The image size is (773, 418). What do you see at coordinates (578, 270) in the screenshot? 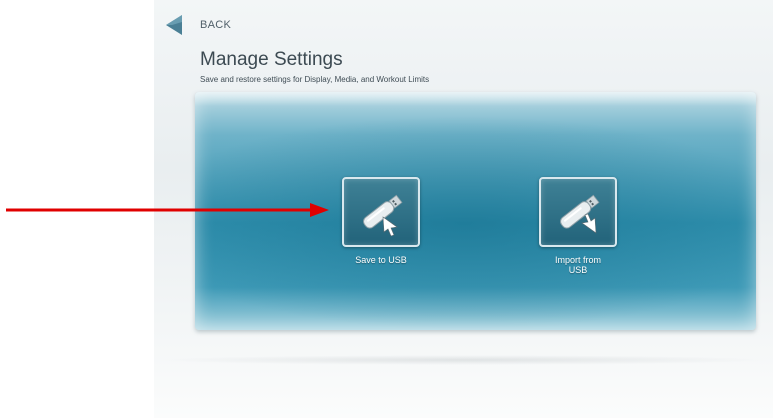
I see `import-label-line-2: USB` at bounding box center [578, 270].